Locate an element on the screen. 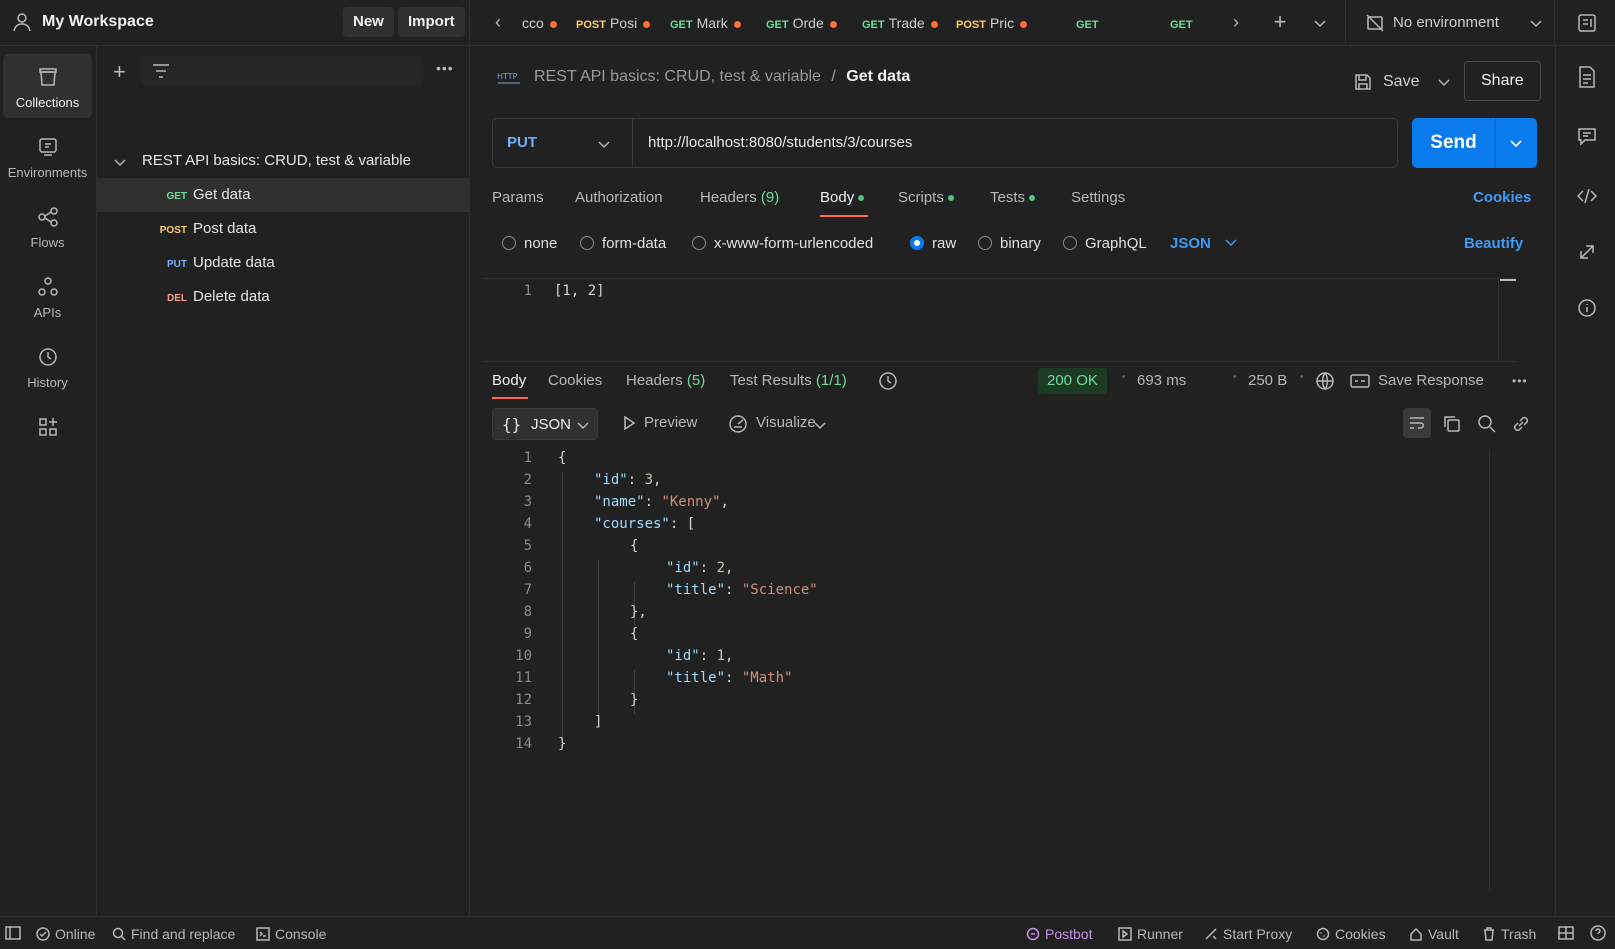  new-button: New is located at coordinates (368, 22).